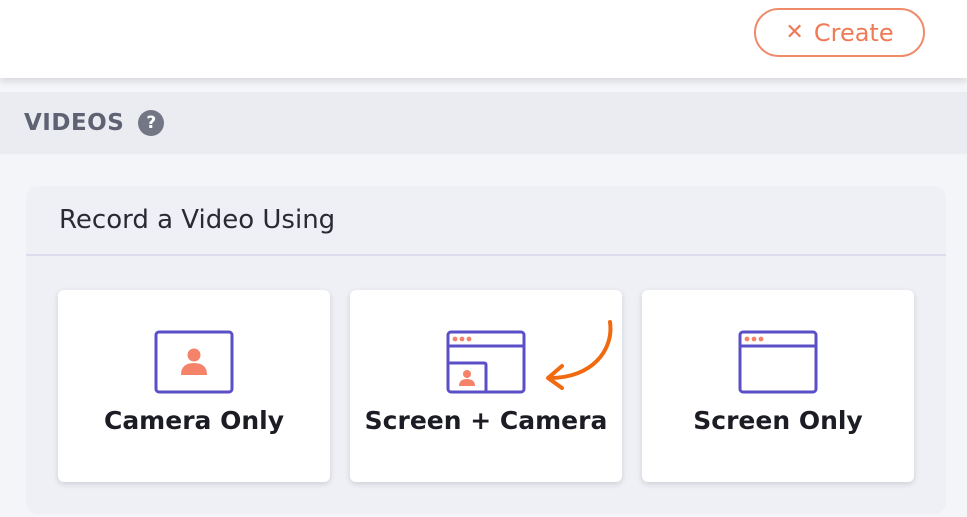  Describe the element at coordinates (74, 123) in the screenshot. I see `section-title: VIDEOS` at that location.